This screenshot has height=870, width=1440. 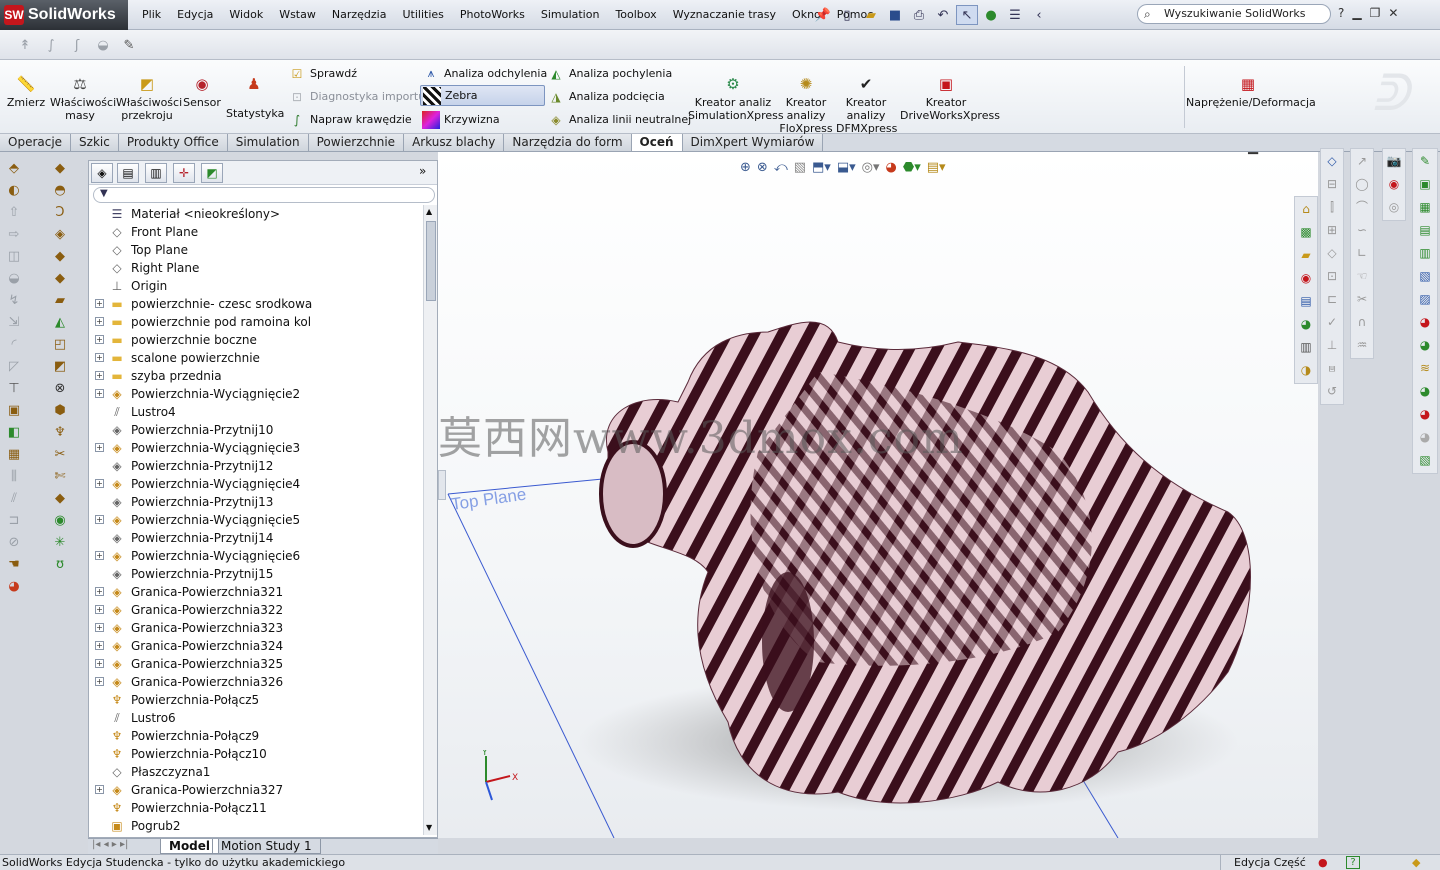 What do you see at coordinates (1234, 14) in the screenshot?
I see `search-input: ⌕ Wyszukiwanie SolidWorks` at bounding box center [1234, 14].